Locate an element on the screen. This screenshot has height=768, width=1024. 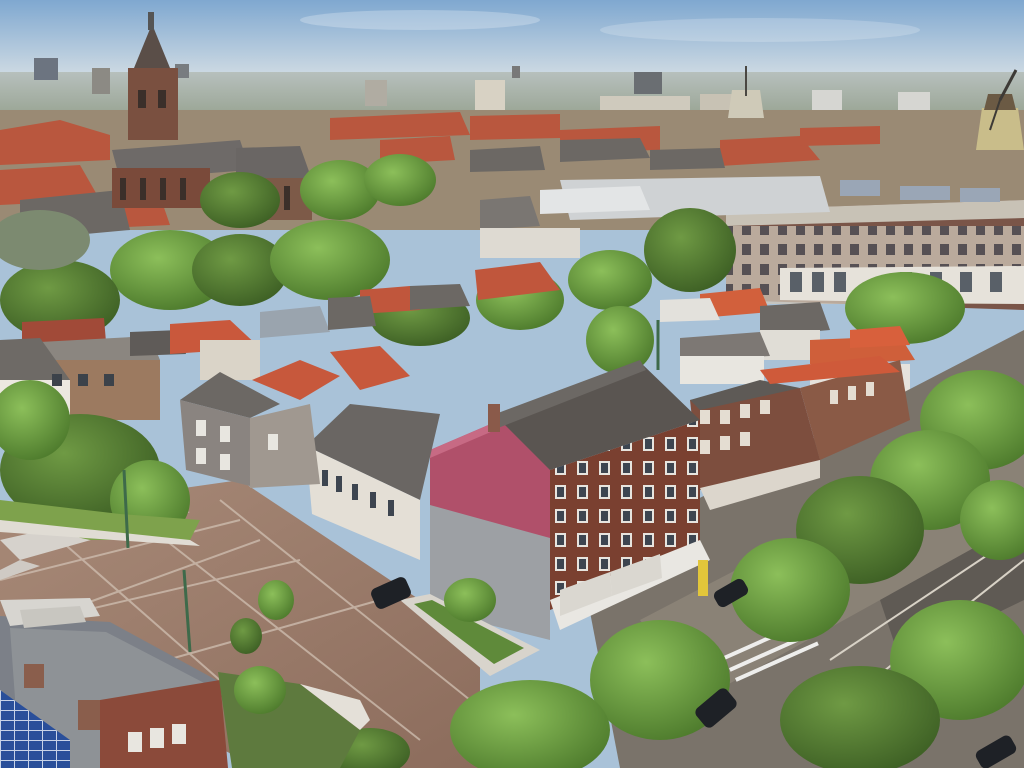
grey-roof-cottage is located at coordinates (373, 482).